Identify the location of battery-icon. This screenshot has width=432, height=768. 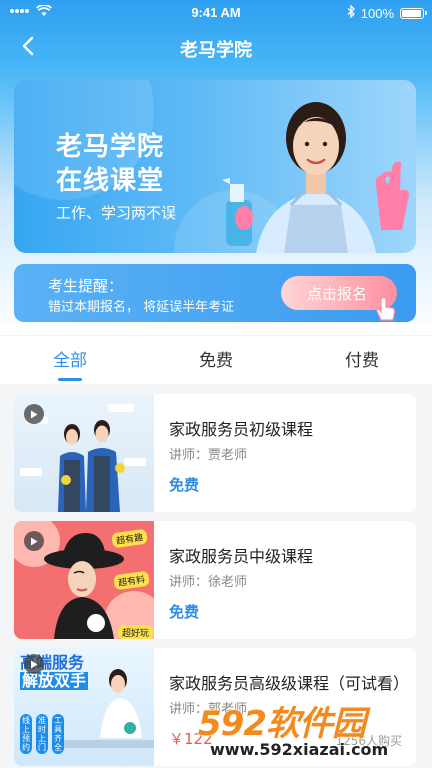
(413, 13).